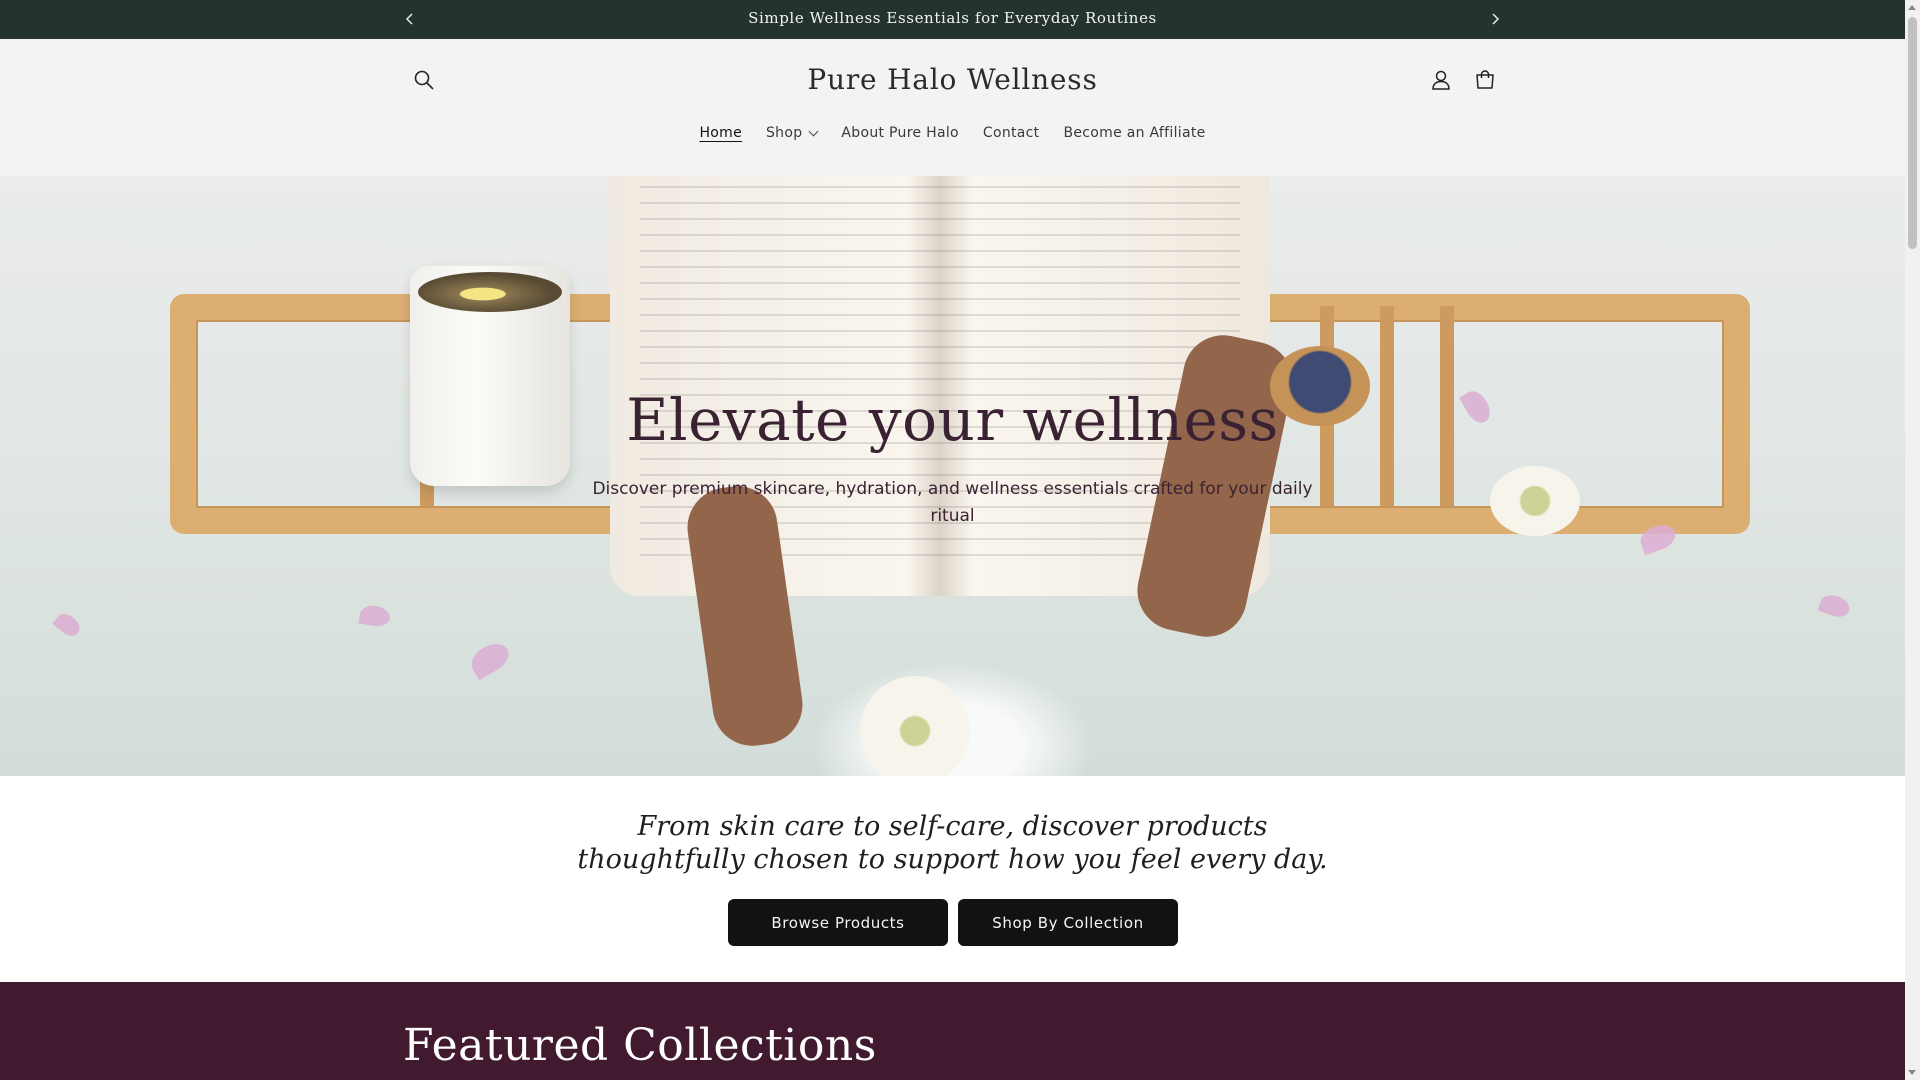 Image resolution: width=1920 pixels, height=1080 pixels. Describe the element at coordinates (1912, 7) in the screenshot. I see `scroll-up-arrow-icon` at that location.